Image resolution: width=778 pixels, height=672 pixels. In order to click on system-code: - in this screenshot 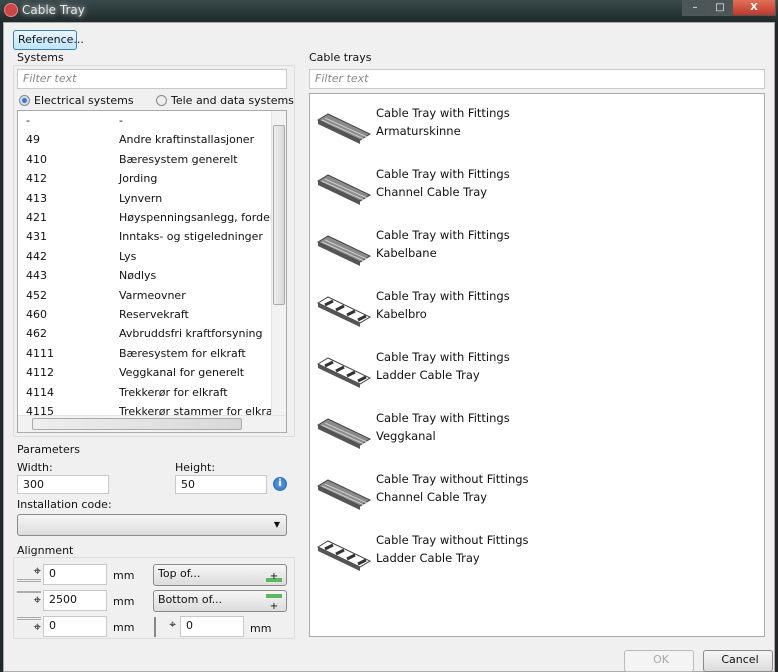, I will do `click(28, 120)`.